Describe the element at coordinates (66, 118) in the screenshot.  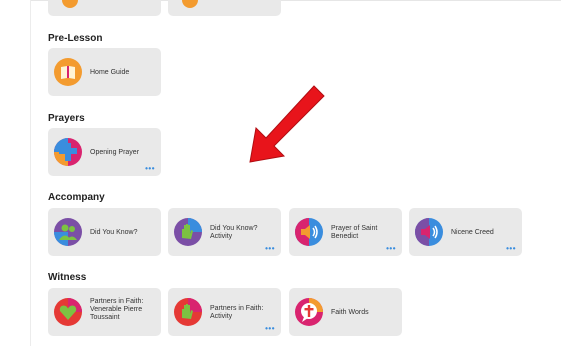
I see `section-title-prayers: Prayers` at that location.